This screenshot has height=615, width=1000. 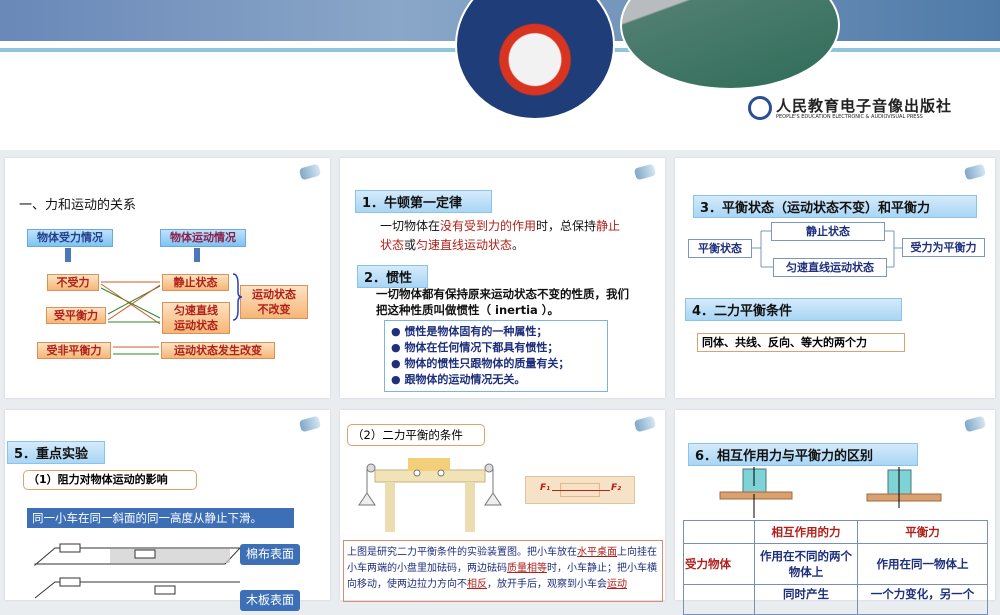 I want to click on column-header: 相互作用的力, so click(x=806, y=532).